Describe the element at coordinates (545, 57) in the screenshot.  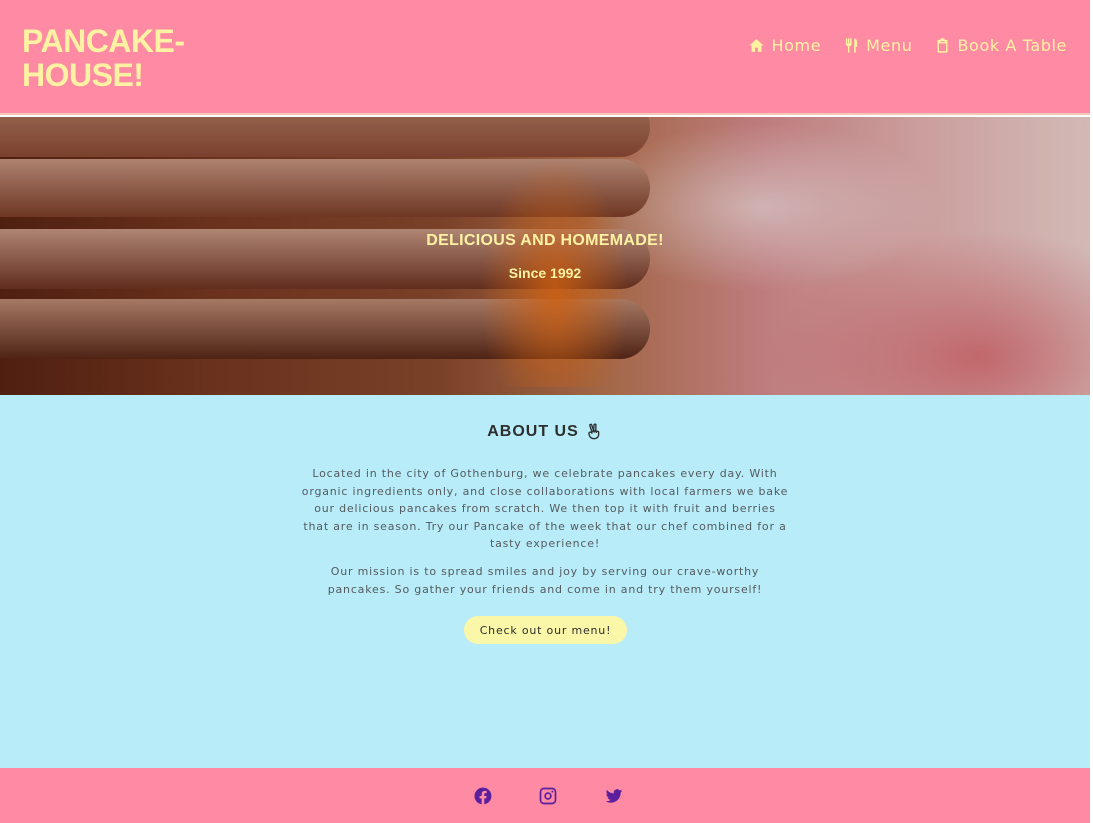
I see `site-header: PANCAKE- HOUSE! Home Menu Book A Table` at that location.